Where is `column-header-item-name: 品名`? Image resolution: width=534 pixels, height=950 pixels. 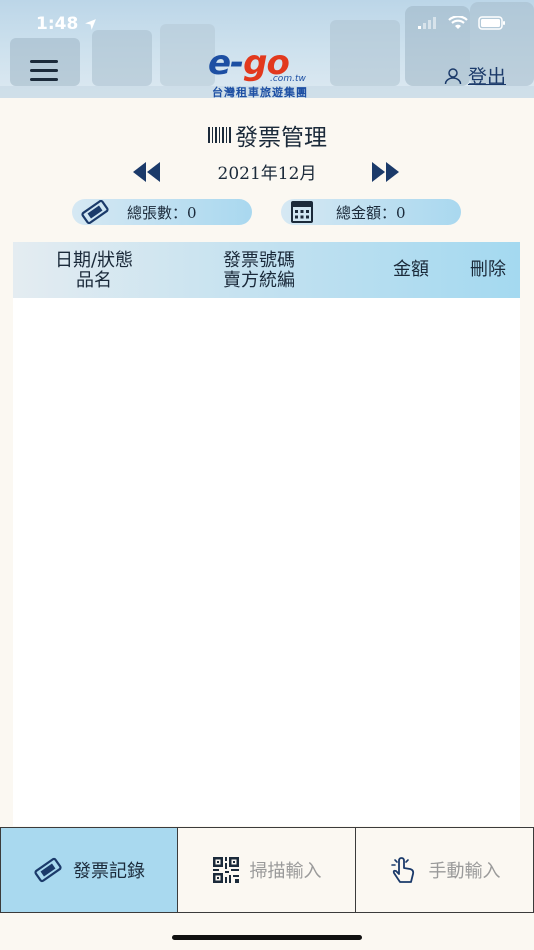 column-header-item-name: 品名 is located at coordinates (94, 280).